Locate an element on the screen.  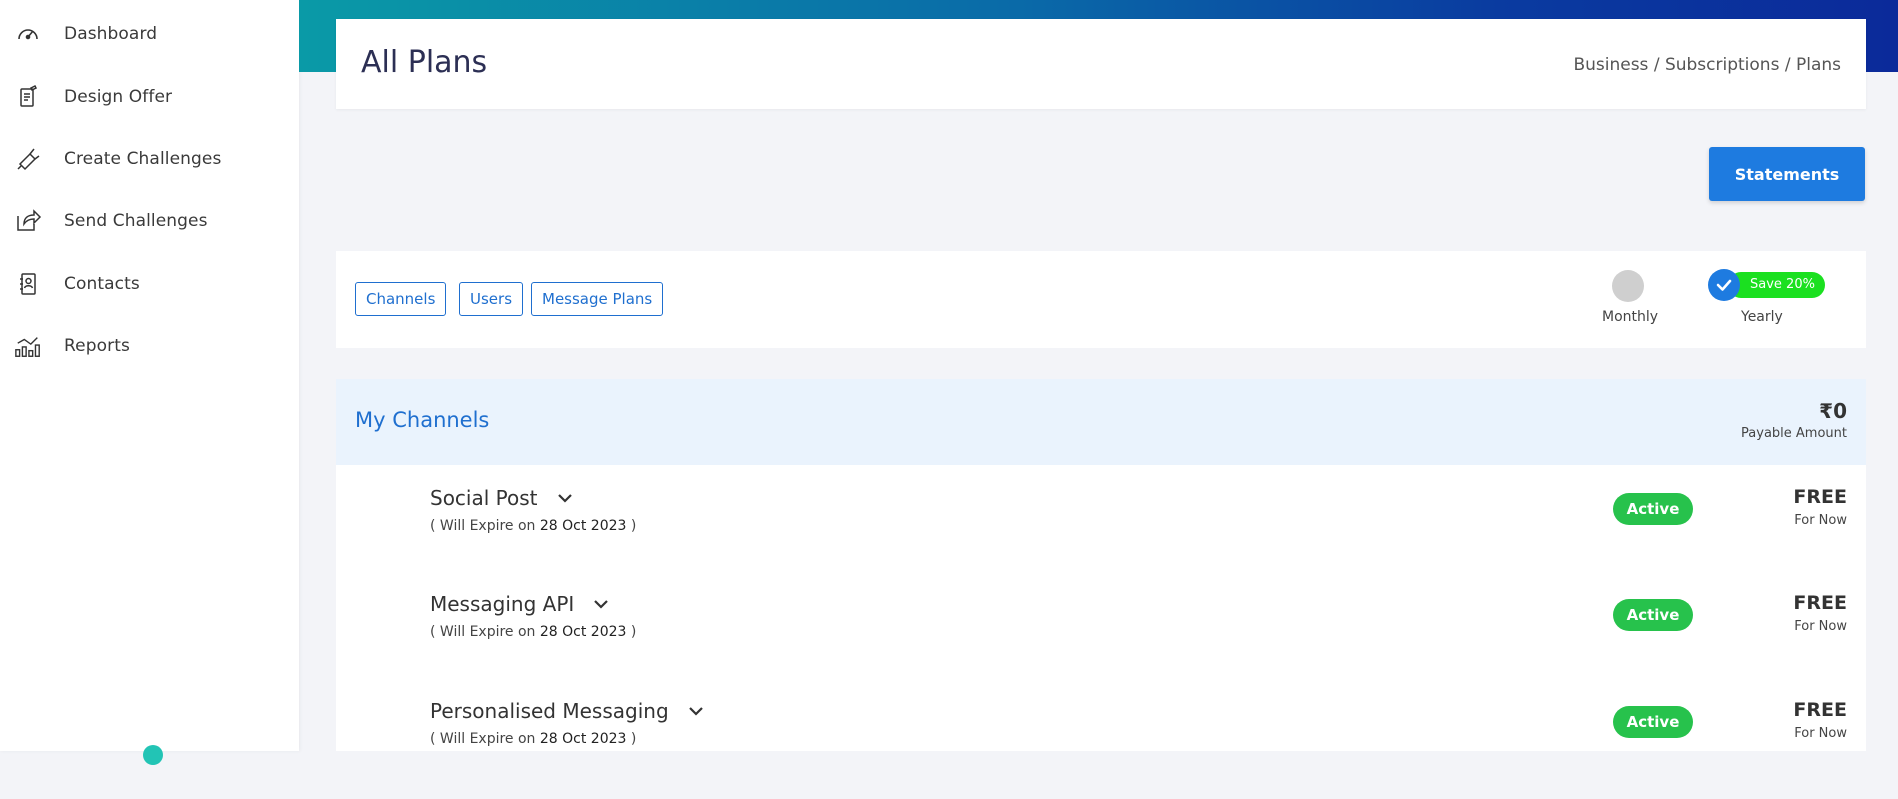
sidebar-item-create-challenges: Create Challenges is located at coordinates (117, 159).